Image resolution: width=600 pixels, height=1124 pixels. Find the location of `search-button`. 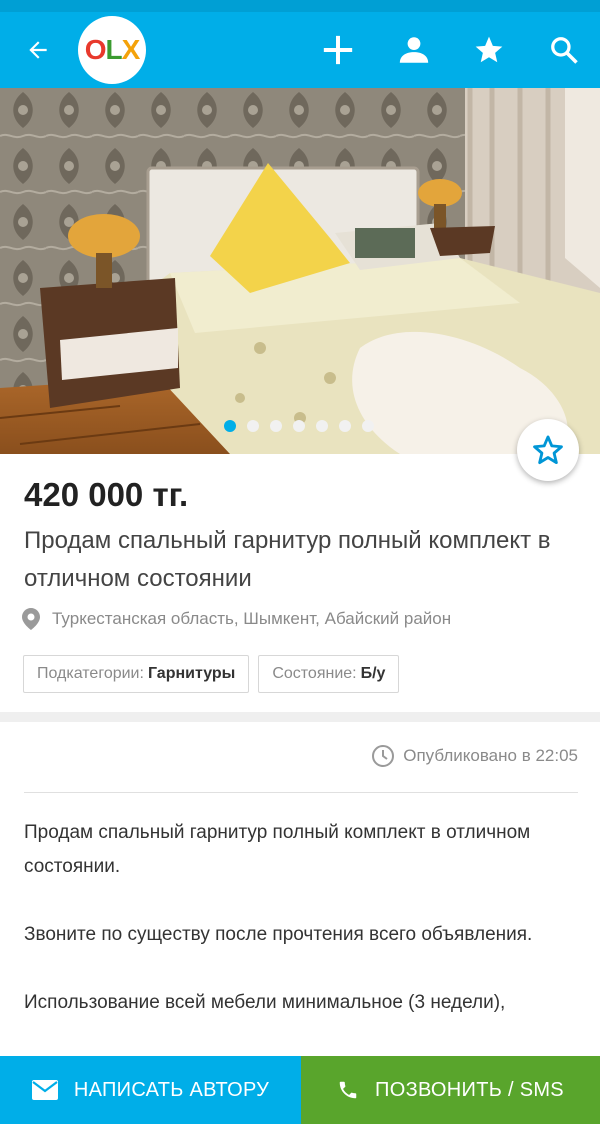

search-button is located at coordinates (564, 50).